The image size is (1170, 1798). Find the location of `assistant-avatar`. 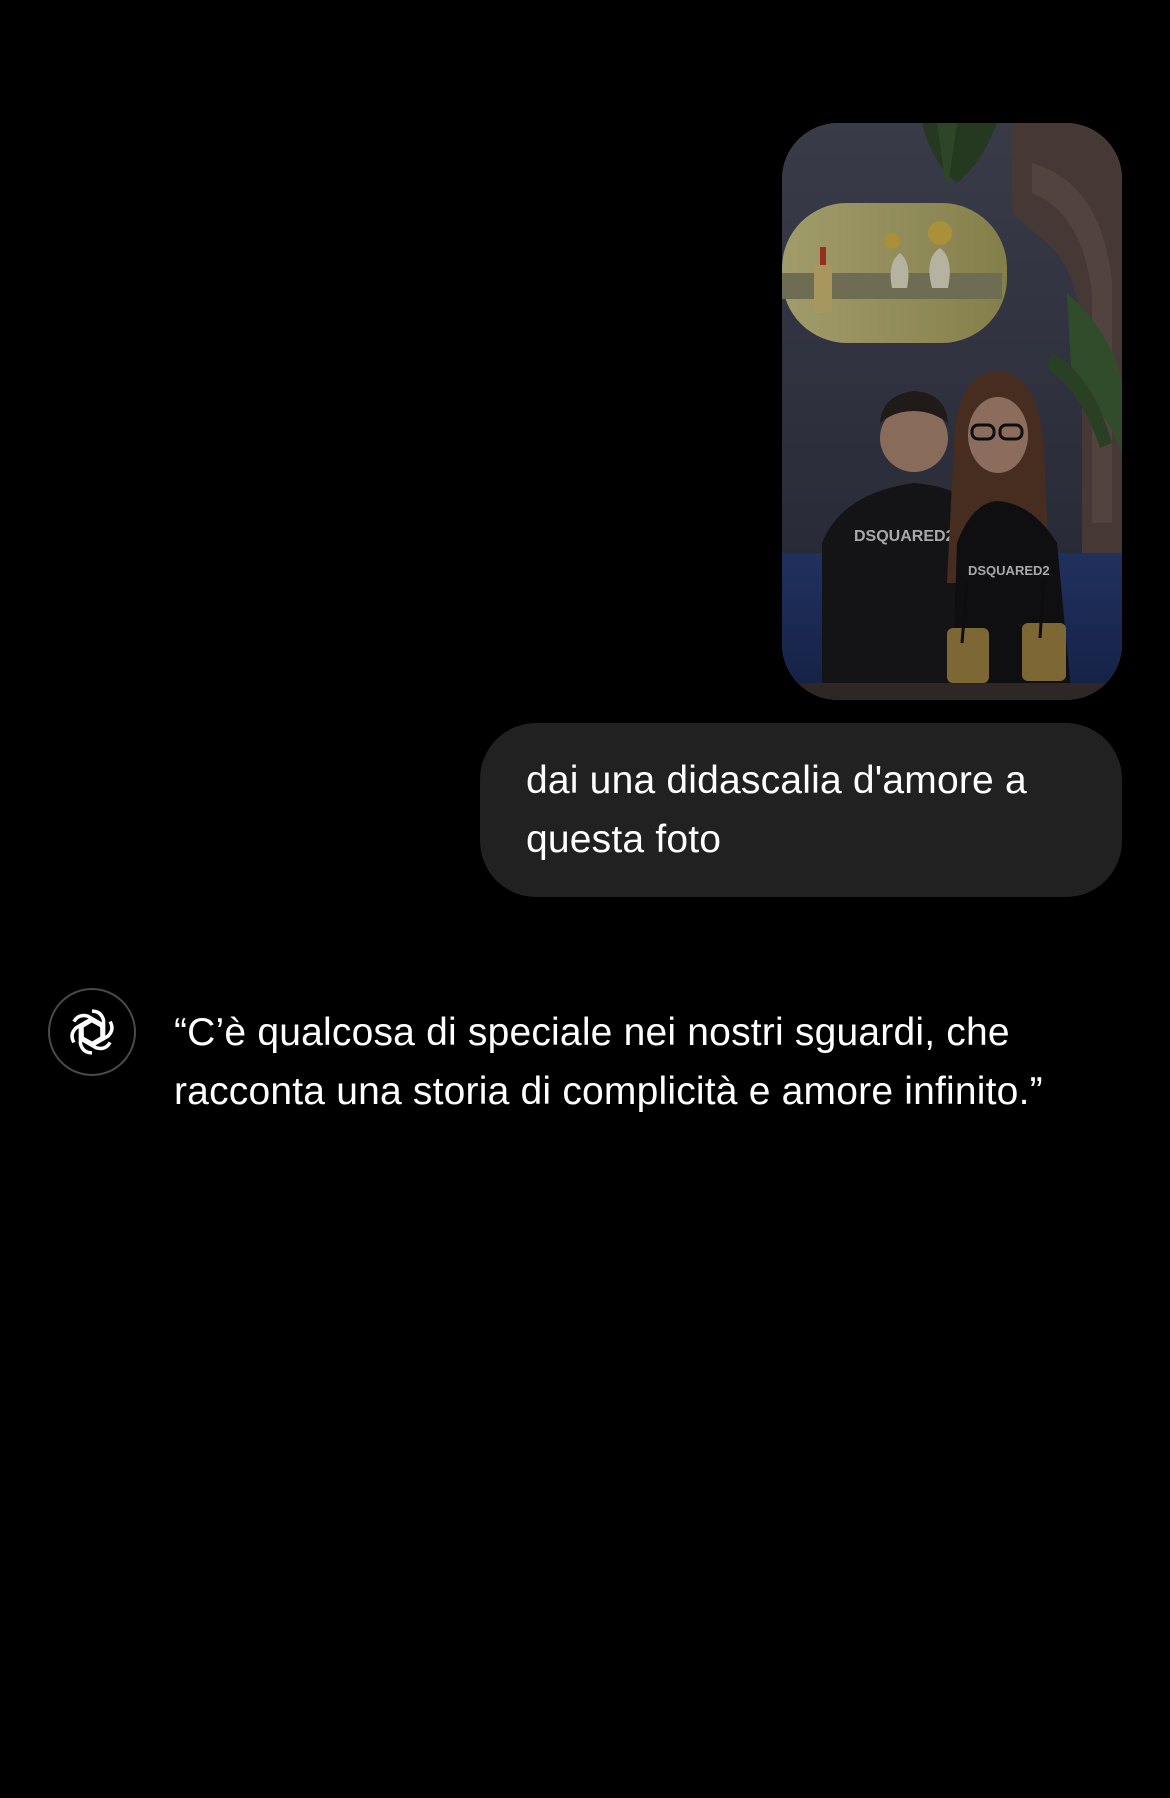

assistant-avatar is located at coordinates (92, 1032).